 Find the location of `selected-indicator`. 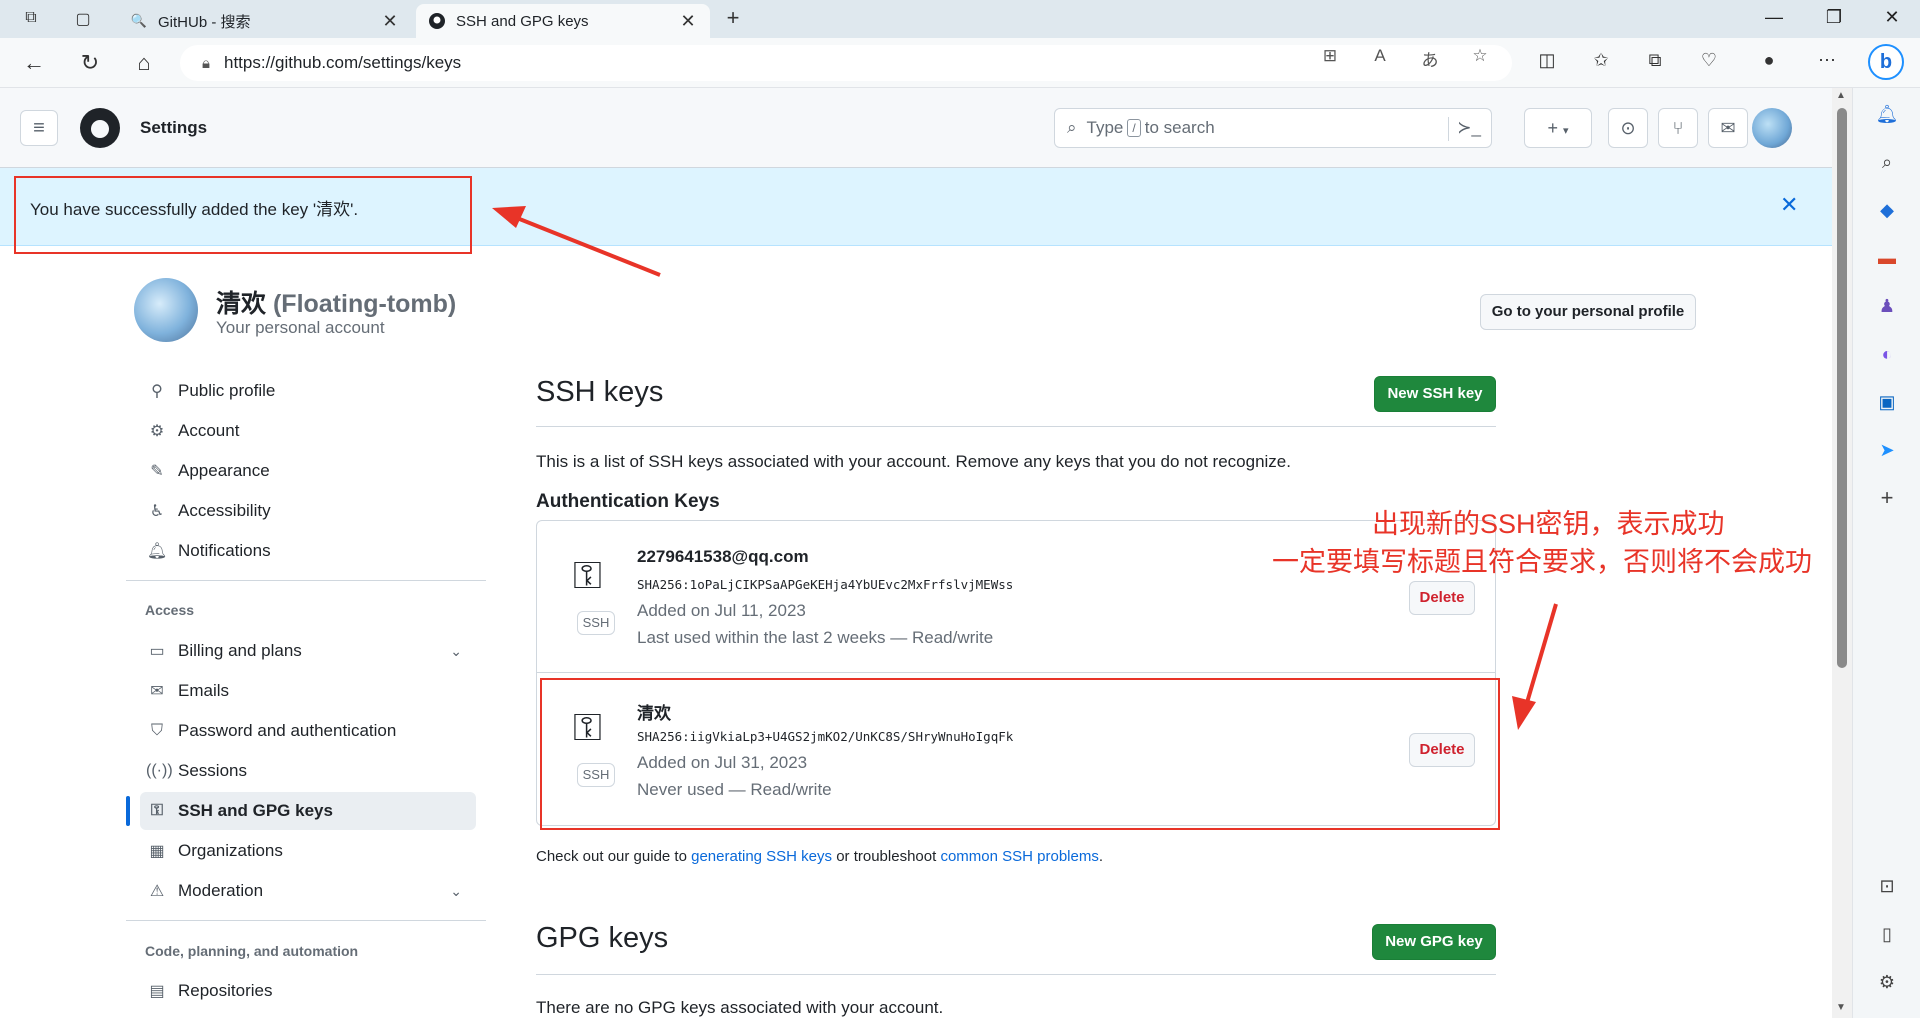

selected-indicator is located at coordinates (128, 811).